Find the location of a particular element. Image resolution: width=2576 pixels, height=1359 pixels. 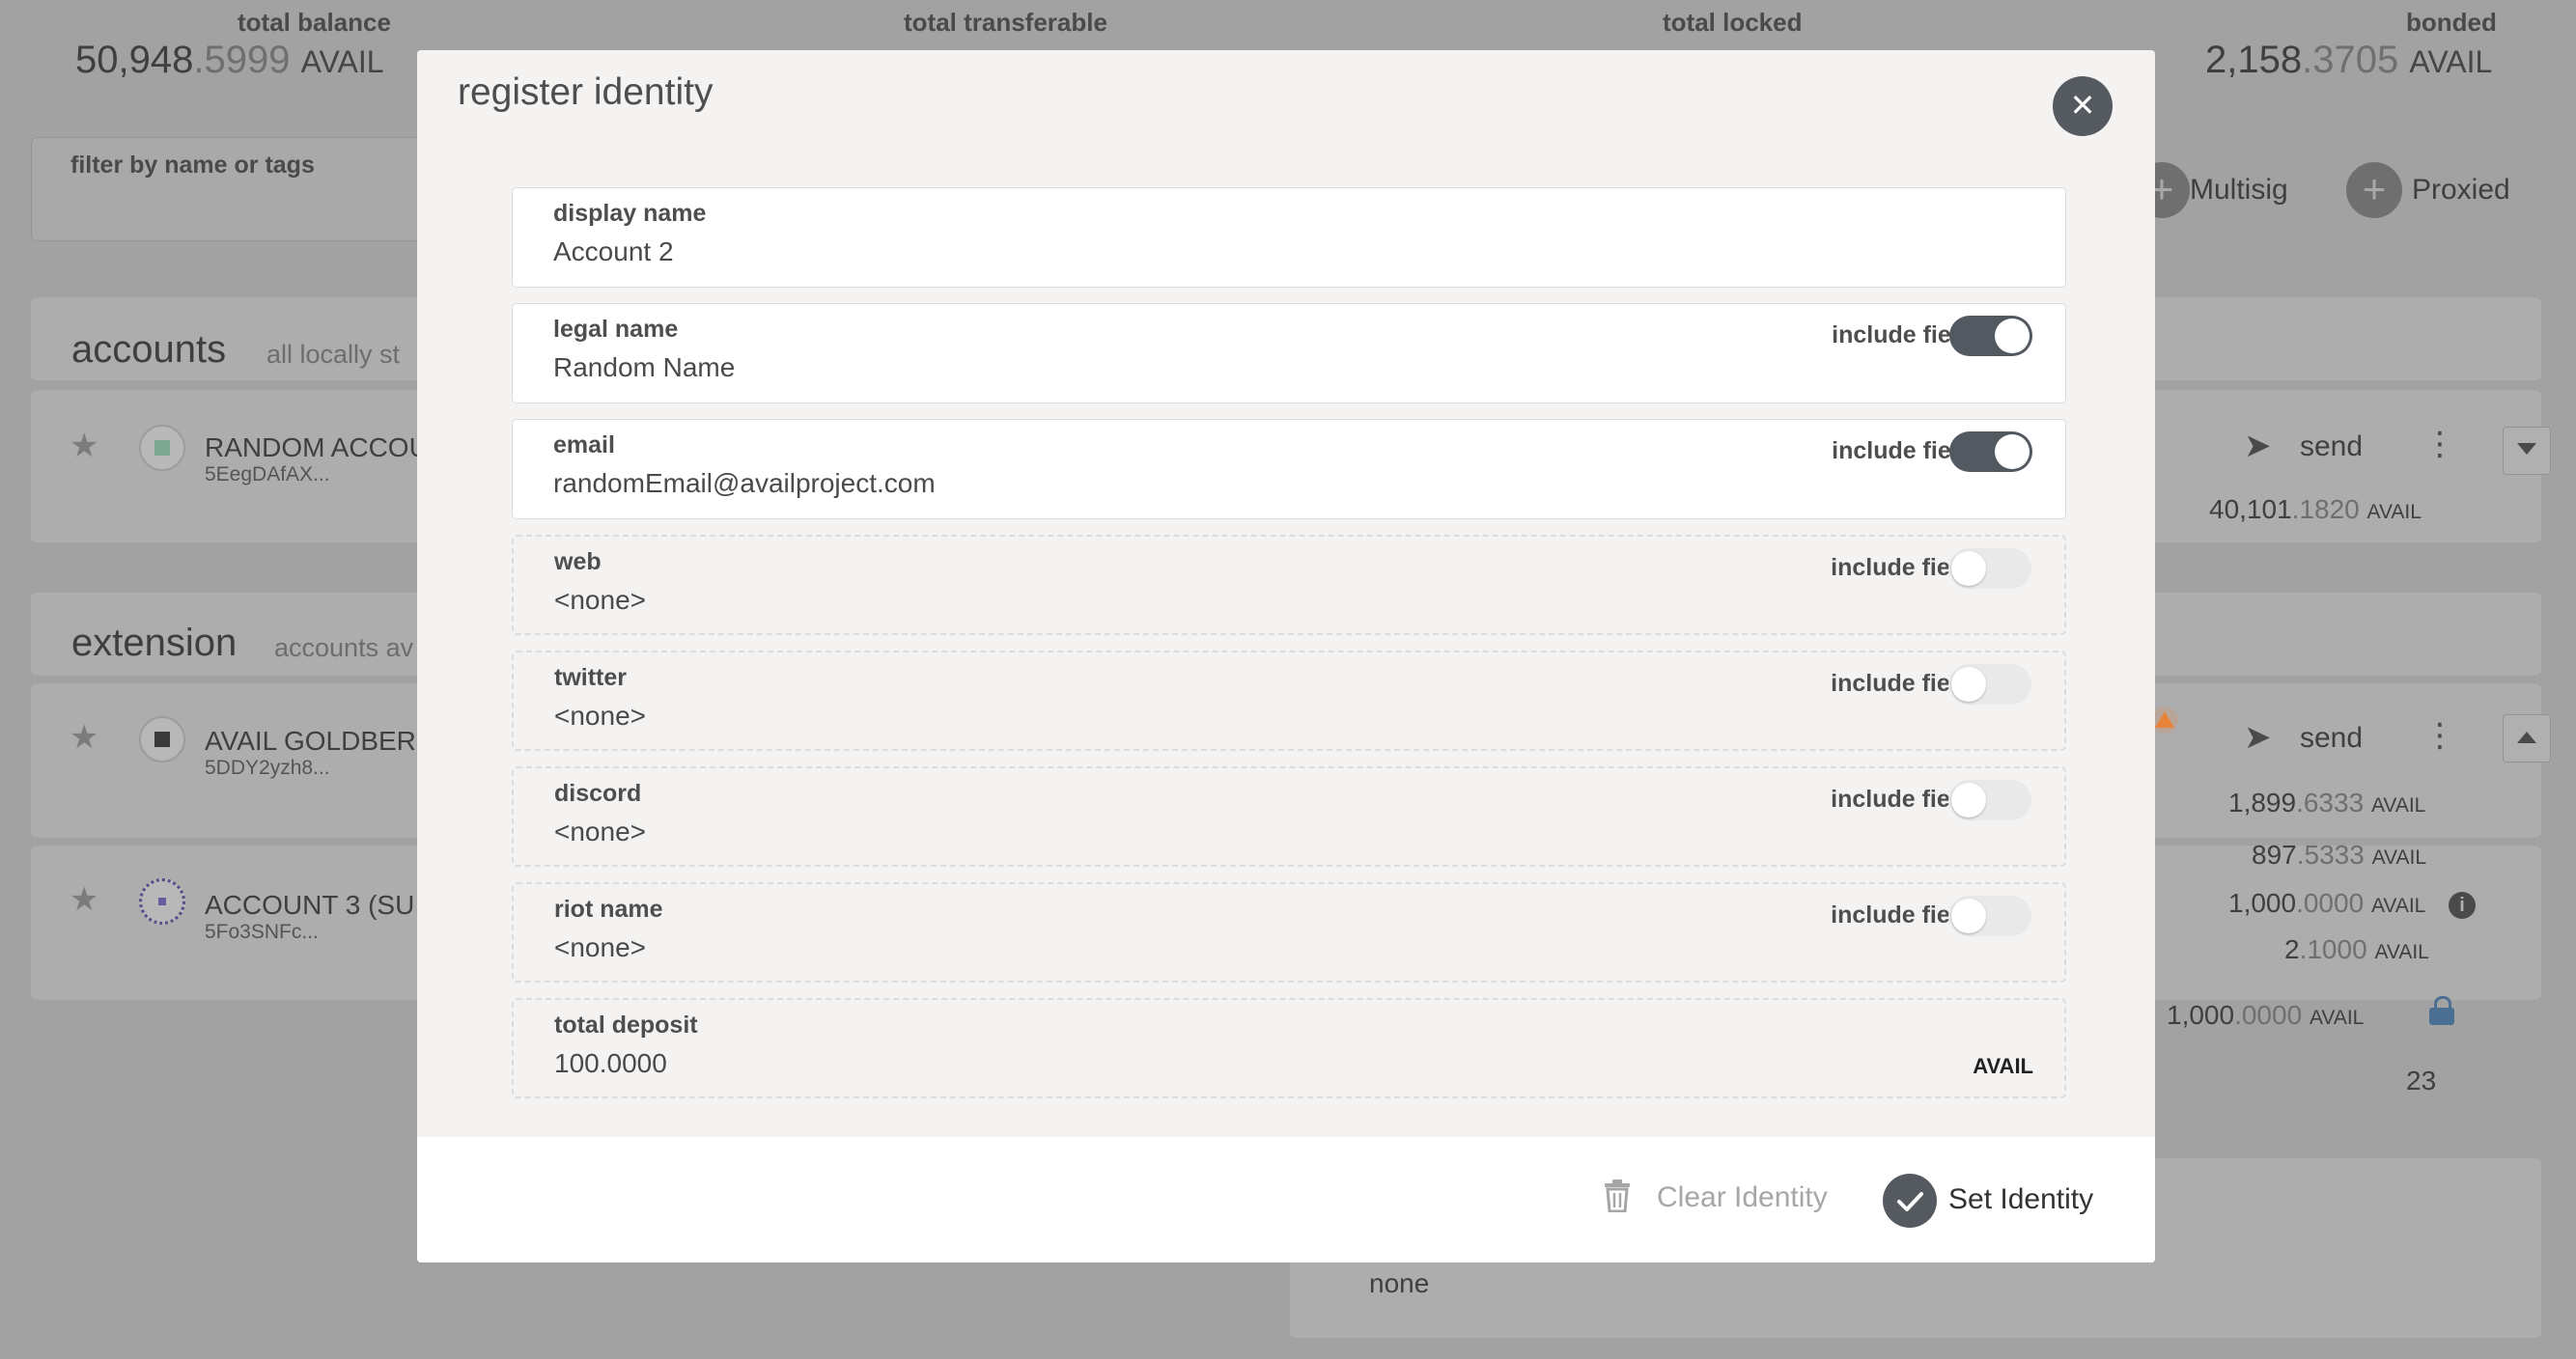

account-balance: 40,101.1820 AVAIL is located at coordinates (2316, 509).